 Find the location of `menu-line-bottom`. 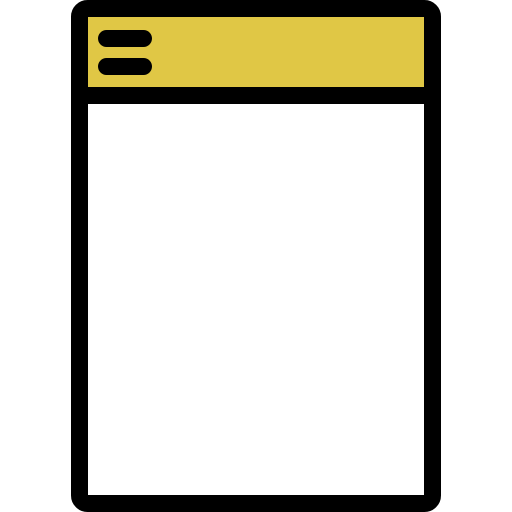

menu-line-bottom is located at coordinates (125, 66).